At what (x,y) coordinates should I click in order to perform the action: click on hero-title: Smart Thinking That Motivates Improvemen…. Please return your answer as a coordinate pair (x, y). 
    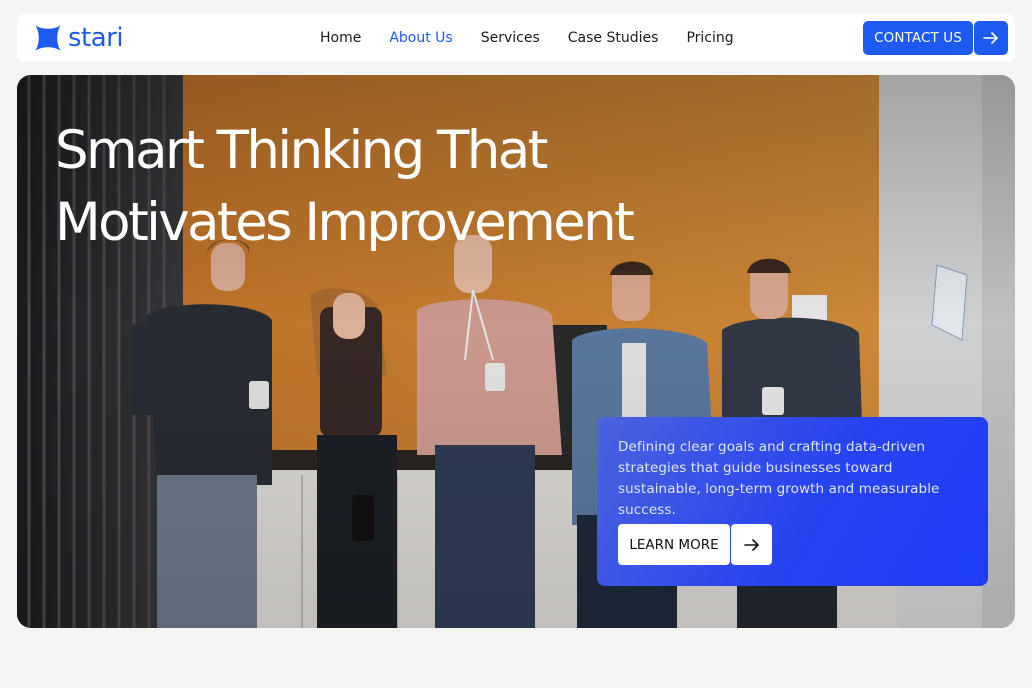
    Looking at the image, I should click on (345, 187).